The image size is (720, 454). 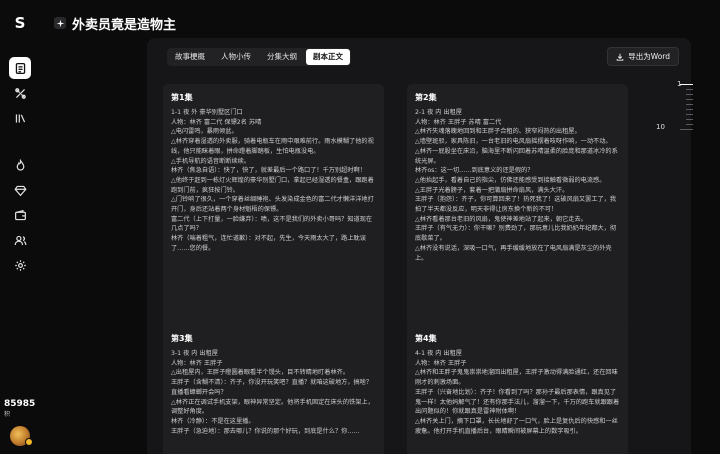 I want to click on scrubber-tick-active, so click(x=686, y=84).